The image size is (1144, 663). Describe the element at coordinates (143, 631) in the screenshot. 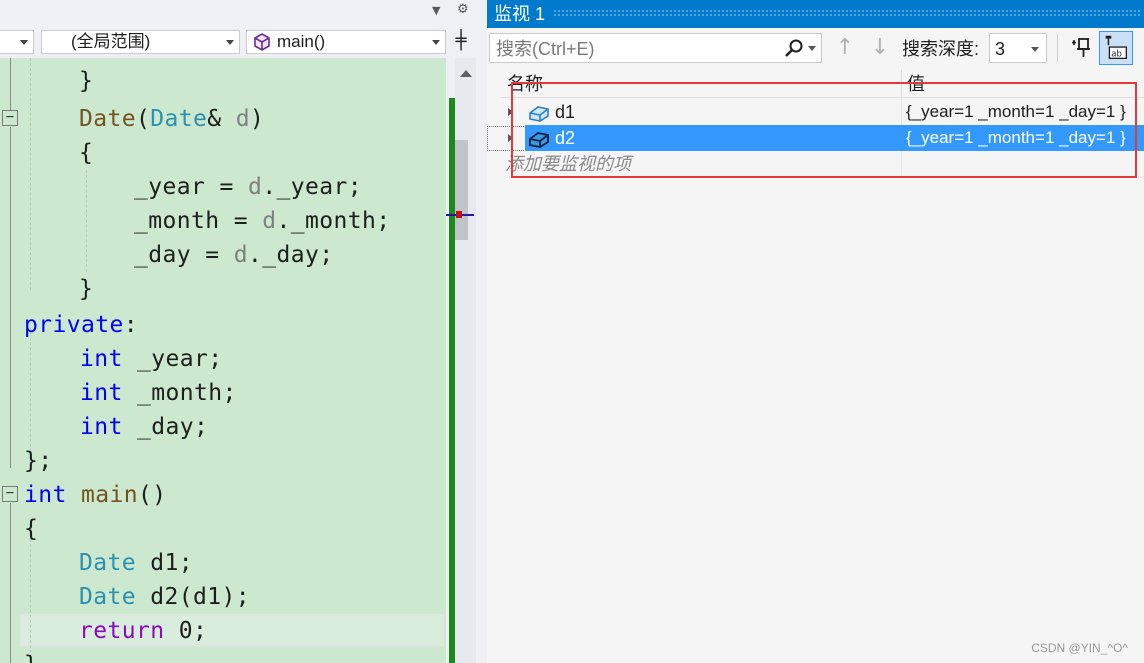

I see `code-line: return 0;` at that location.